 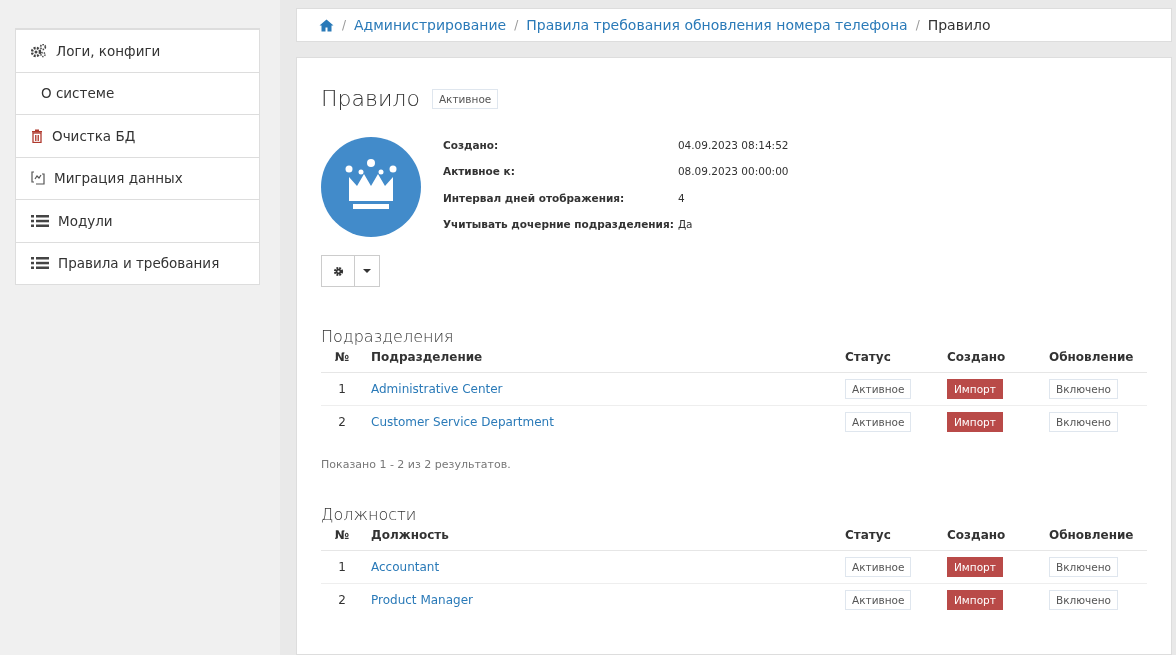 What do you see at coordinates (338, 271) in the screenshot?
I see `settings-icon` at bounding box center [338, 271].